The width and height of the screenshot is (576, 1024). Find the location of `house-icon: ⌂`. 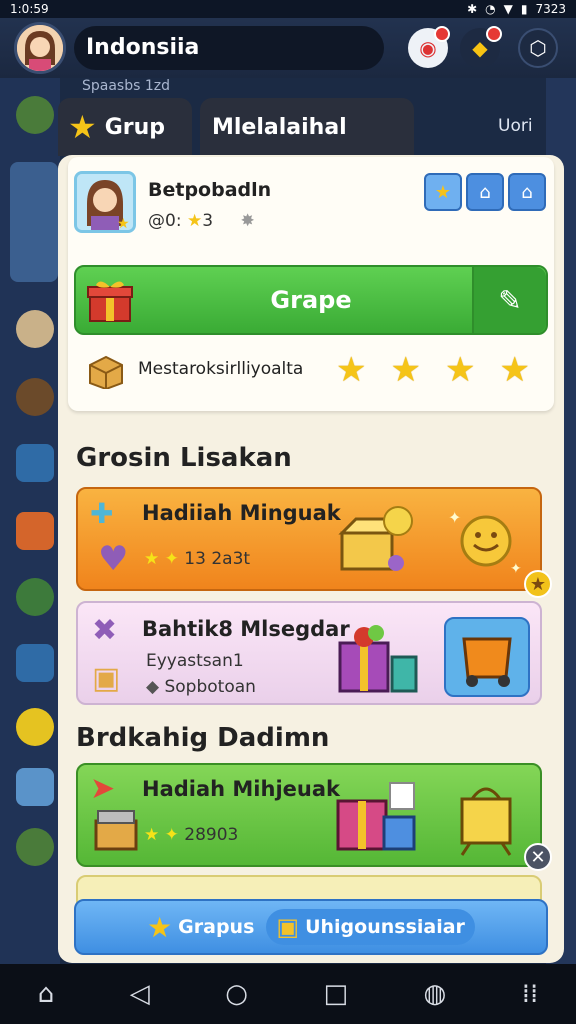

house-icon: ⌂ is located at coordinates (46, 994).